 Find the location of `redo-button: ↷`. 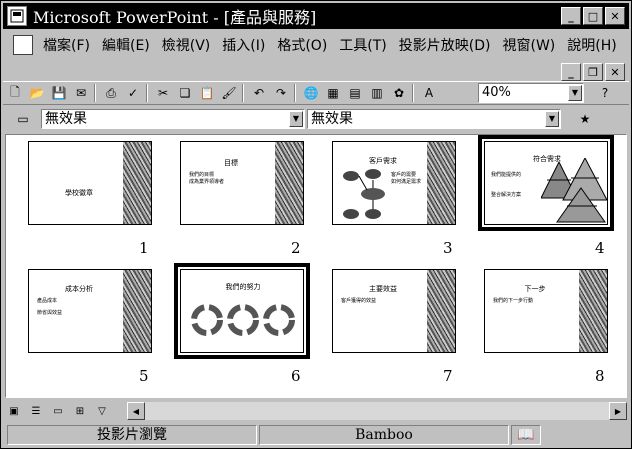

redo-button: ↷ is located at coordinates (281, 93).